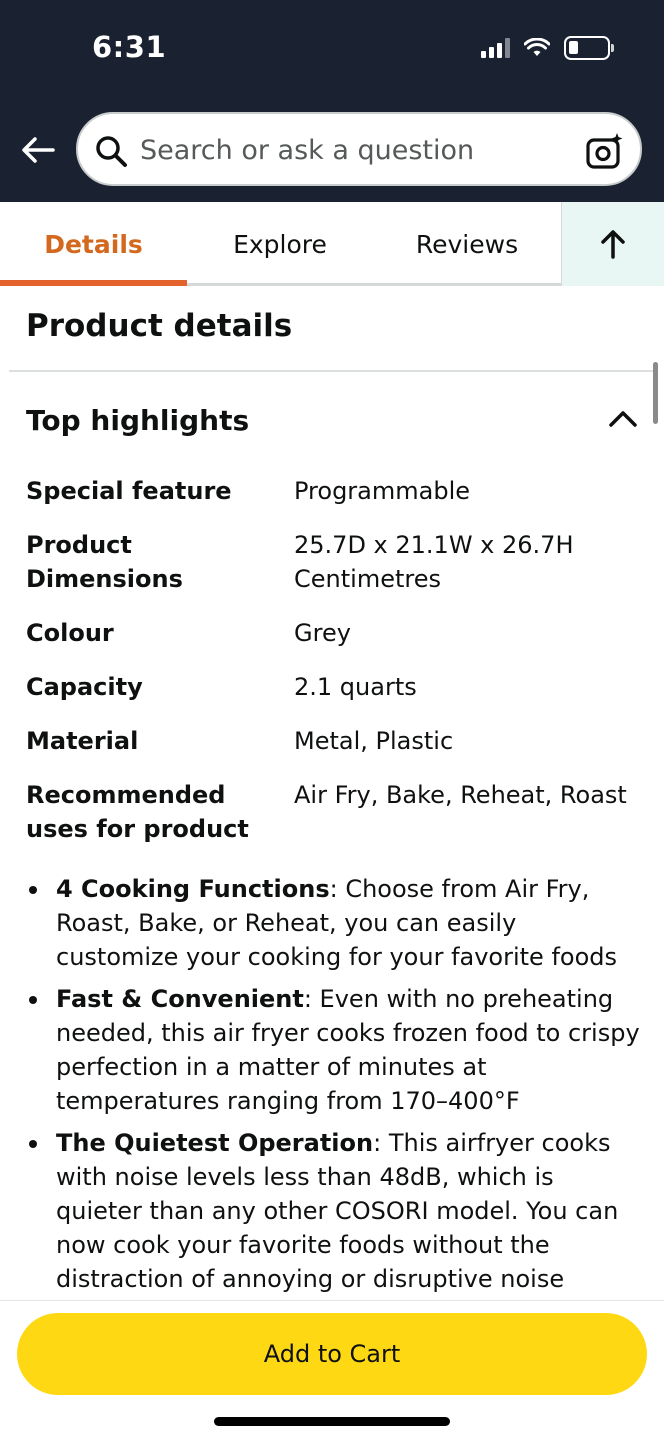 The height and width of the screenshot is (1440, 664). I want to click on spec-value: Air Fry, Bake, Reheat, Roast, so click(460, 795).